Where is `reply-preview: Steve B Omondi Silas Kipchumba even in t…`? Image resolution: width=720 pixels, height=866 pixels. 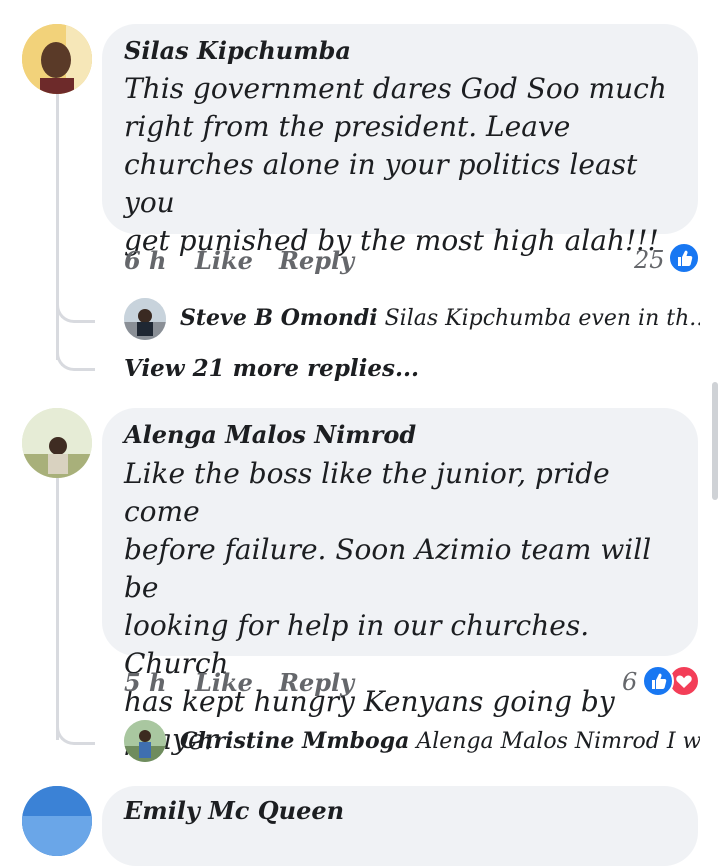 reply-preview: Steve B Omondi Silas Kipchumba even in t… is located at coordinates (440, 318).